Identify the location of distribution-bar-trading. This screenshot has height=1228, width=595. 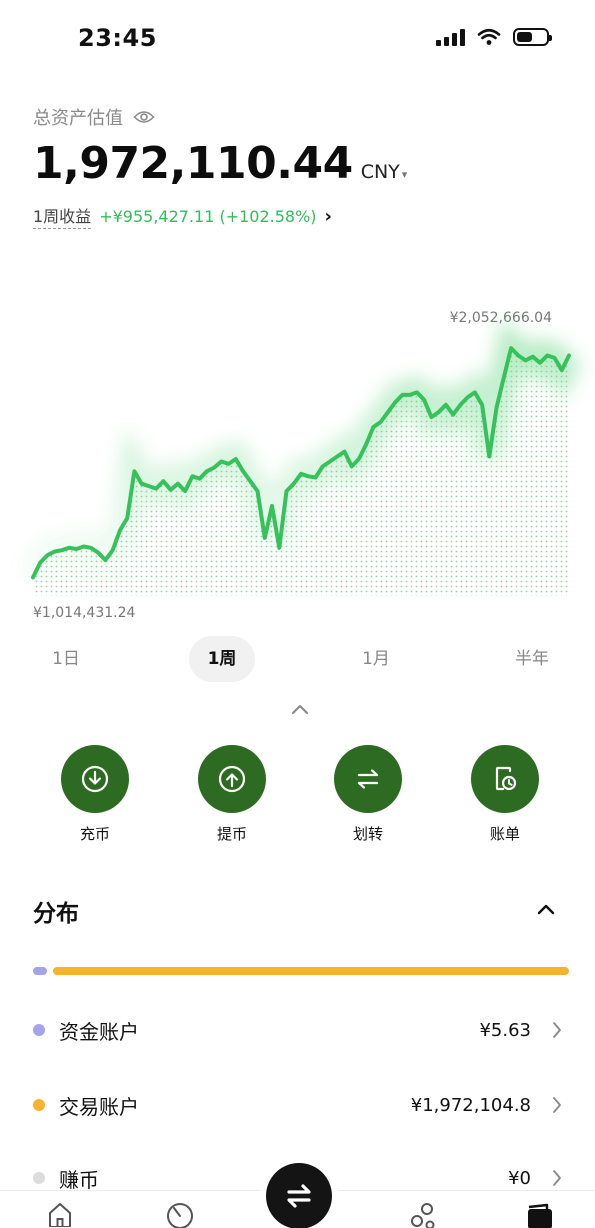
(311, 971).